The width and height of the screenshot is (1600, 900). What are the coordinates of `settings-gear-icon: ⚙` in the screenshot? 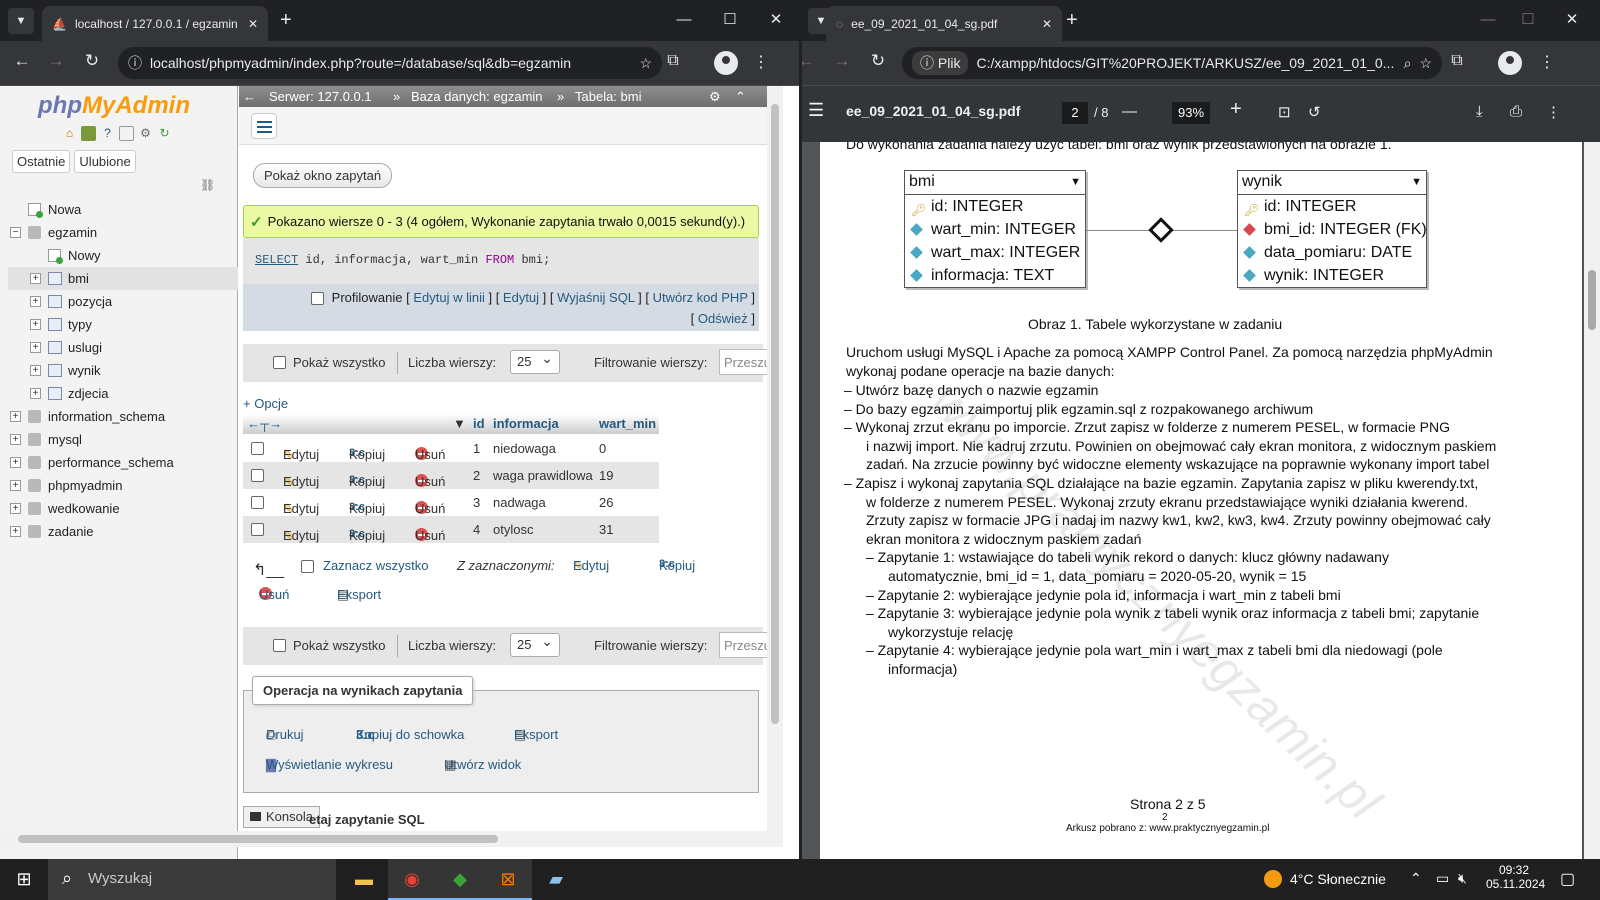 It's located at (145, 133).